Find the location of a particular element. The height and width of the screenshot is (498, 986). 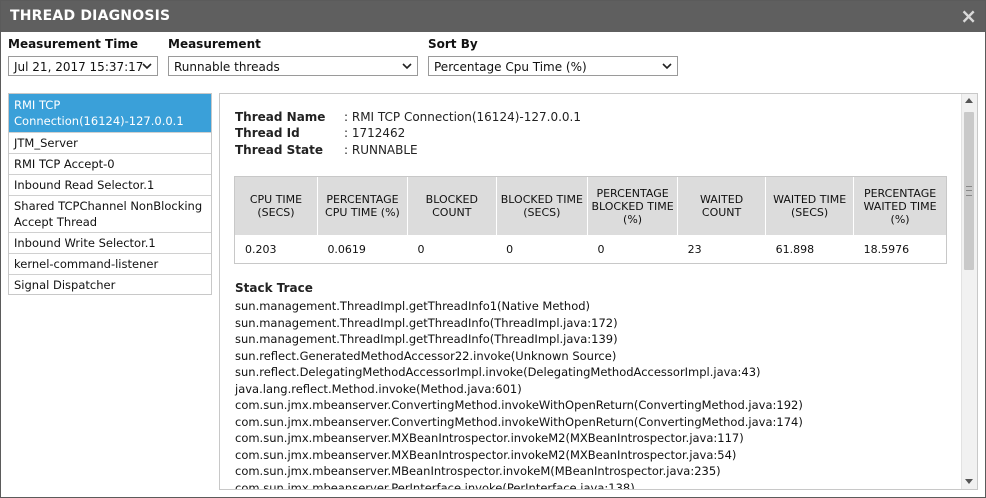

stack-trace-title: Stack Trace is located at coordinates (274, 288).